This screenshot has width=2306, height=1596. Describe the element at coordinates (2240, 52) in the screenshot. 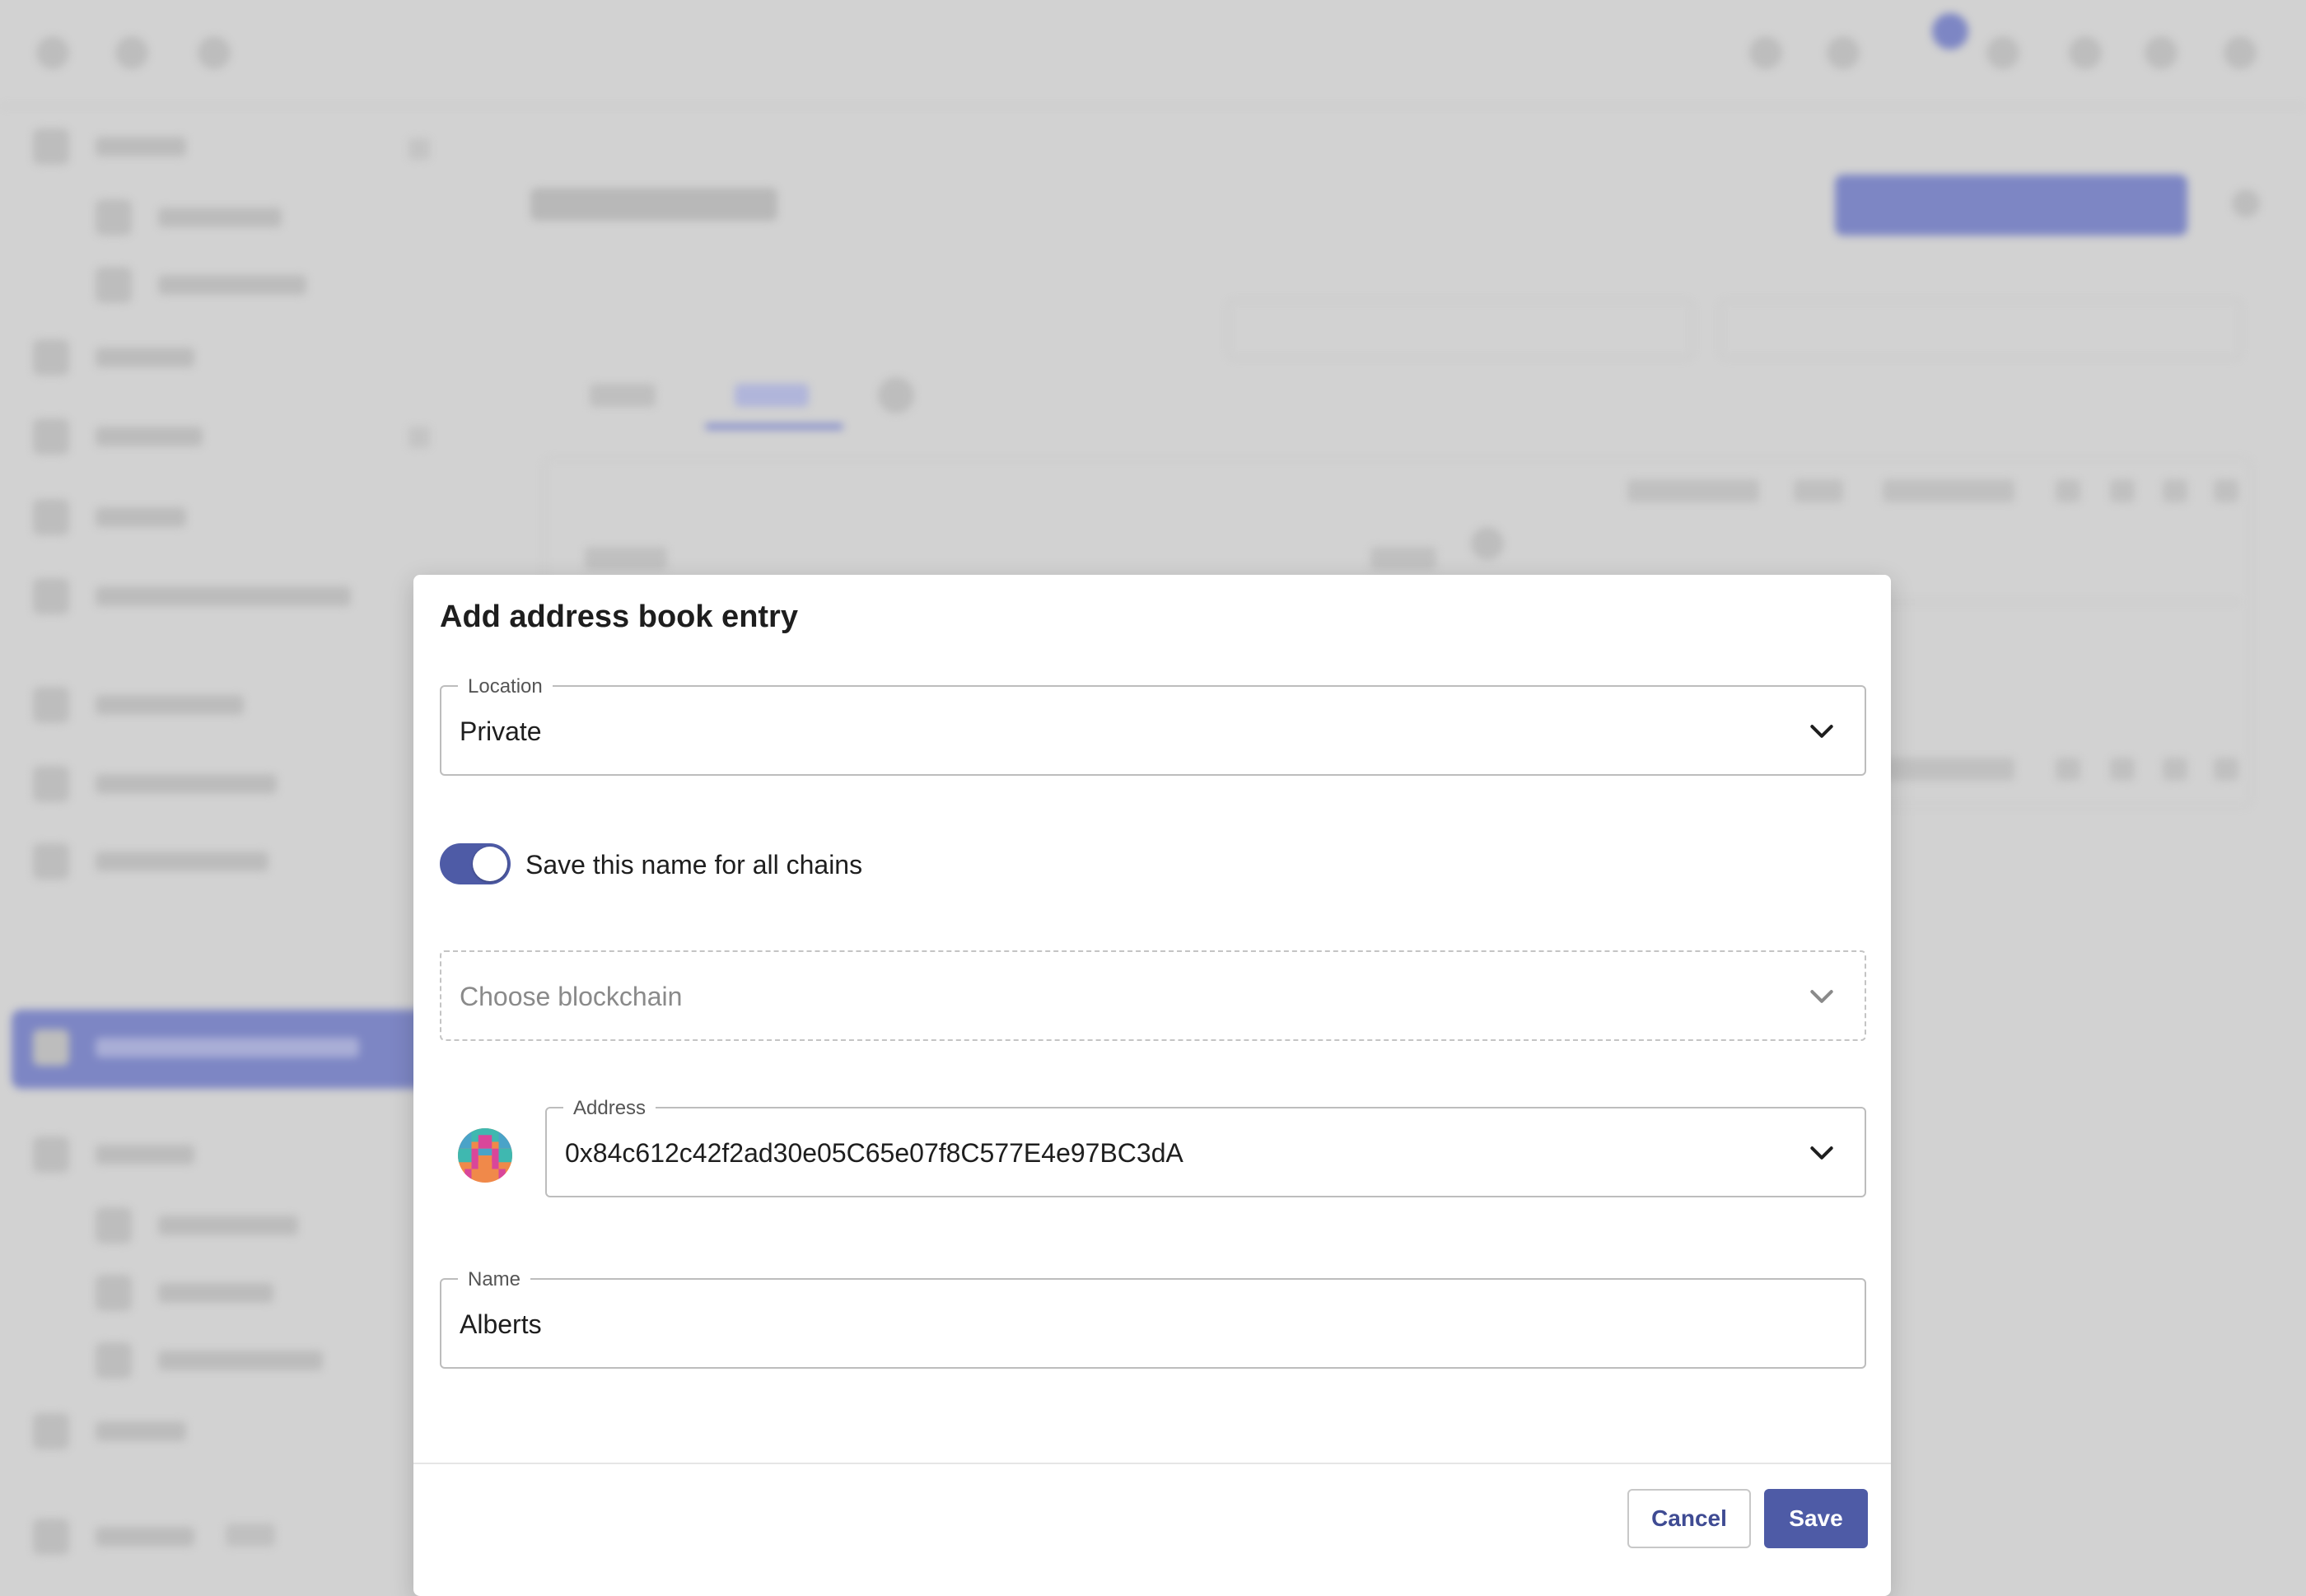

I see `account-icon` at that location.